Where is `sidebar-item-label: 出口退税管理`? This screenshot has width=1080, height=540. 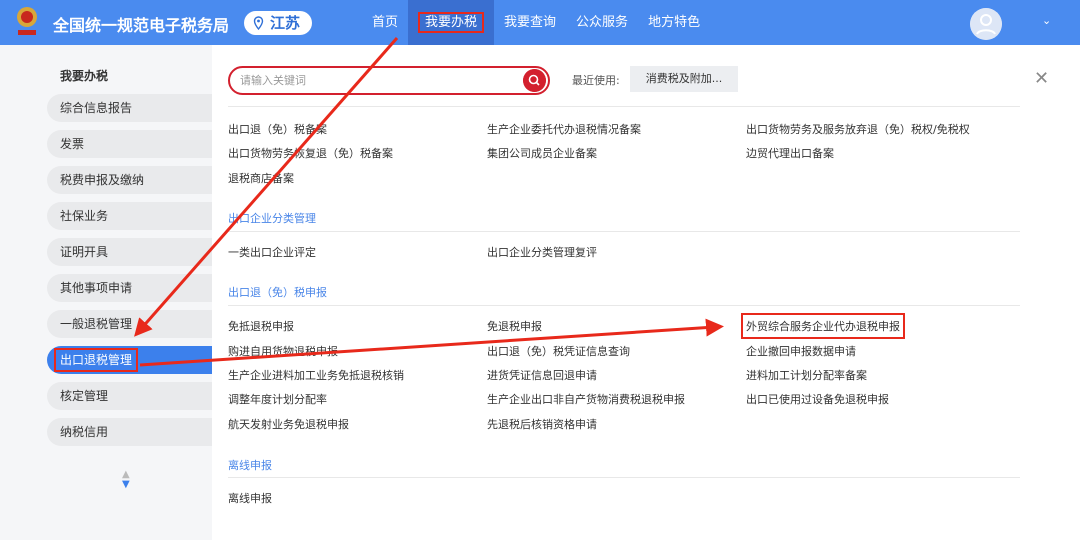
sidebar-item-label: 出口退税管理 is located at coordinates (96, 360).